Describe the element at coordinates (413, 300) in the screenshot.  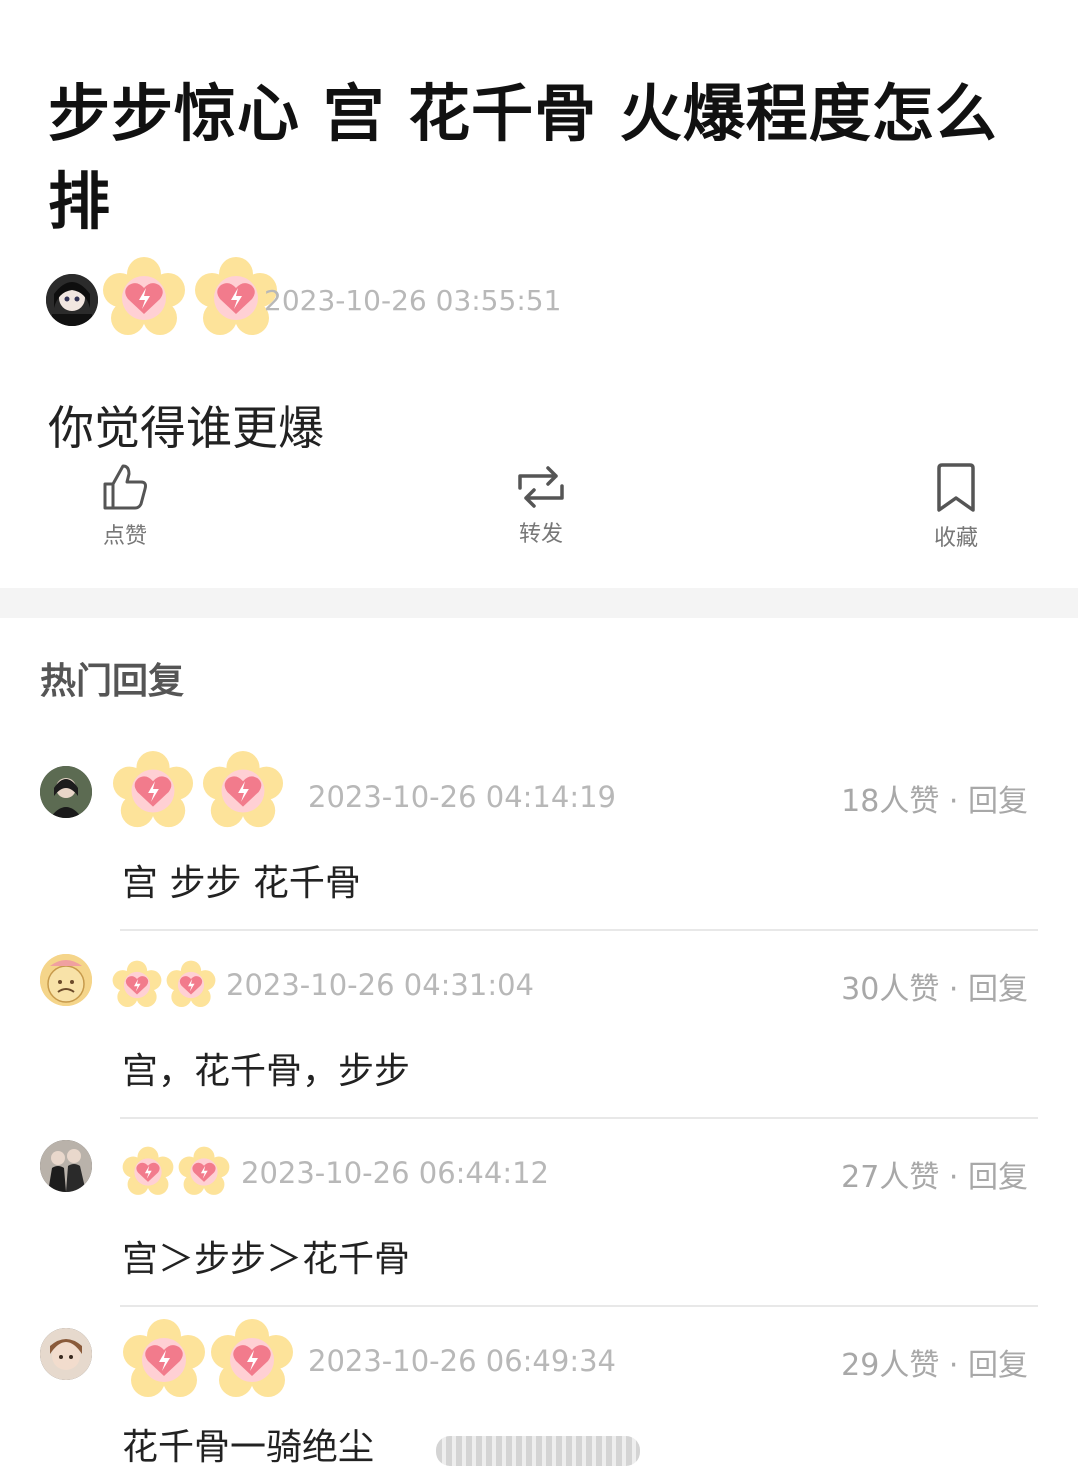
I see `post-timestamp: 2023-10-26 03:55:51` at that location.